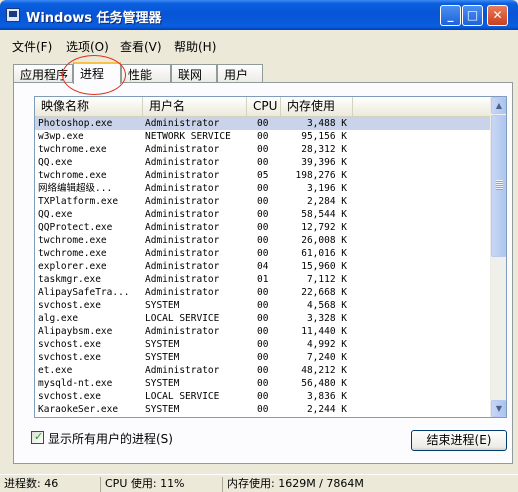 This screenshot has width=518, height=492. What do you see at coordinates (263, 318) in the screenshot?
I see `process-row: alg.exe LOCAL SERVICE 00 3,328 K` at bounding box center [263, 318].